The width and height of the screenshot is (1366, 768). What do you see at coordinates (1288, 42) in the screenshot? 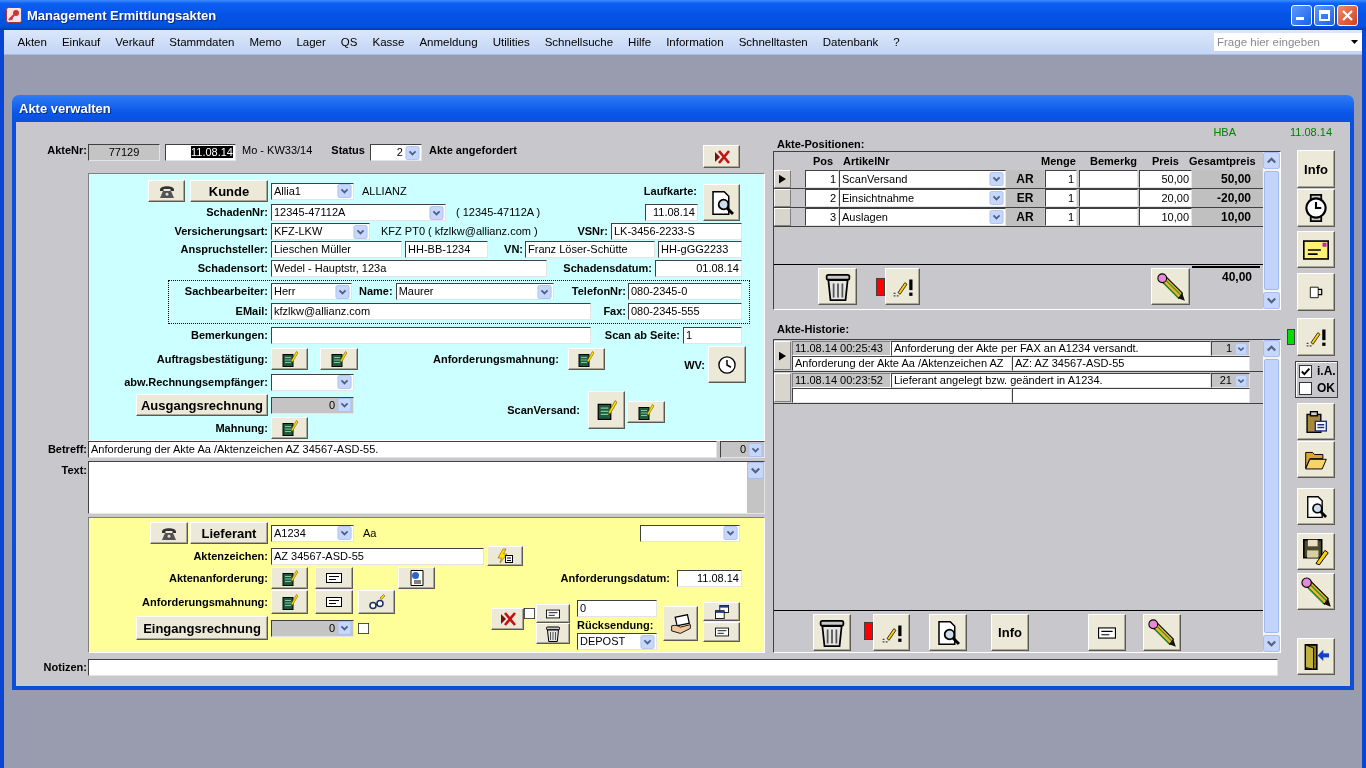
I see `help-search-field: Frage hier eingeben` at bounding box center [1288, 42].